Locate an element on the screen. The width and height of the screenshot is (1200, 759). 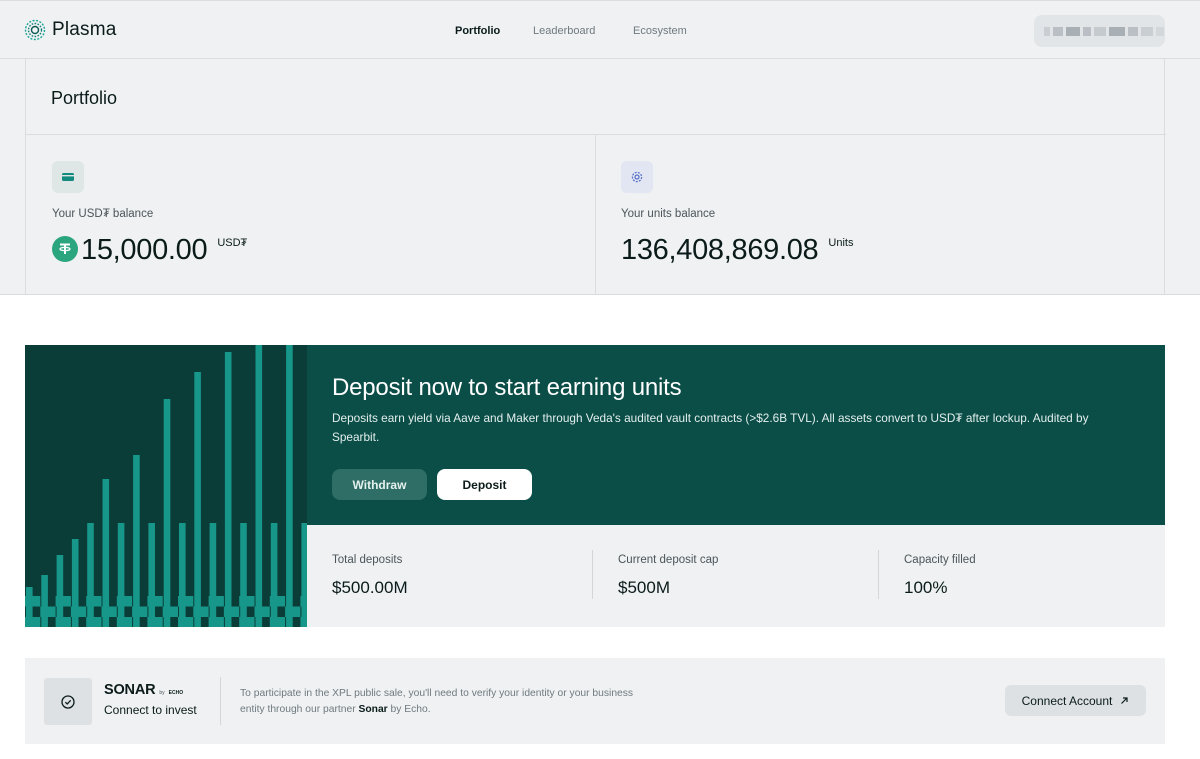
usdt-balance-value: 15,000.00 is located at coordinates (144, 250).